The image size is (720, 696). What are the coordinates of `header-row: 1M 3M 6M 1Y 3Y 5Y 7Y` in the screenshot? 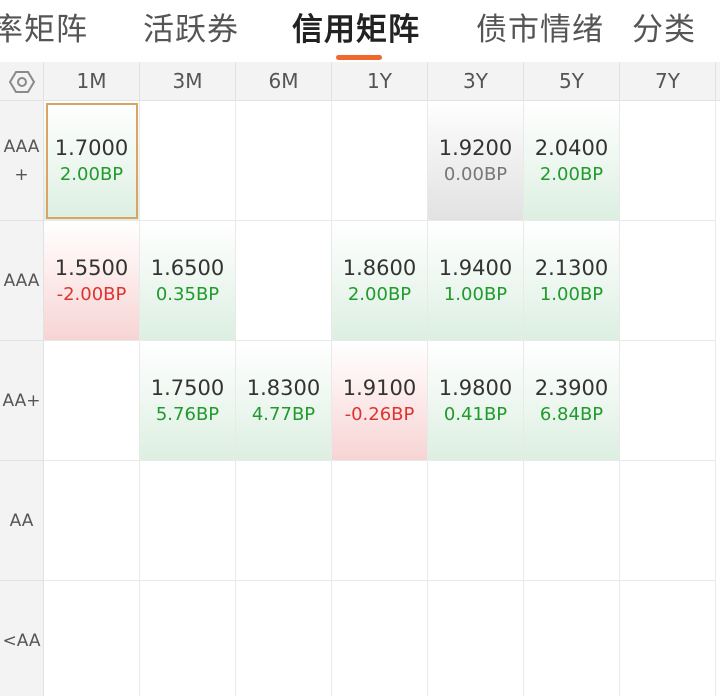 It's located at (360, 81).